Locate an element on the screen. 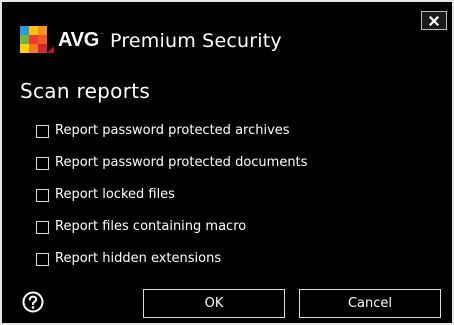 The height and width of the screenshot is (325, 454). option-report-locked-files: Report locked files is located at coordinates (105, 195).